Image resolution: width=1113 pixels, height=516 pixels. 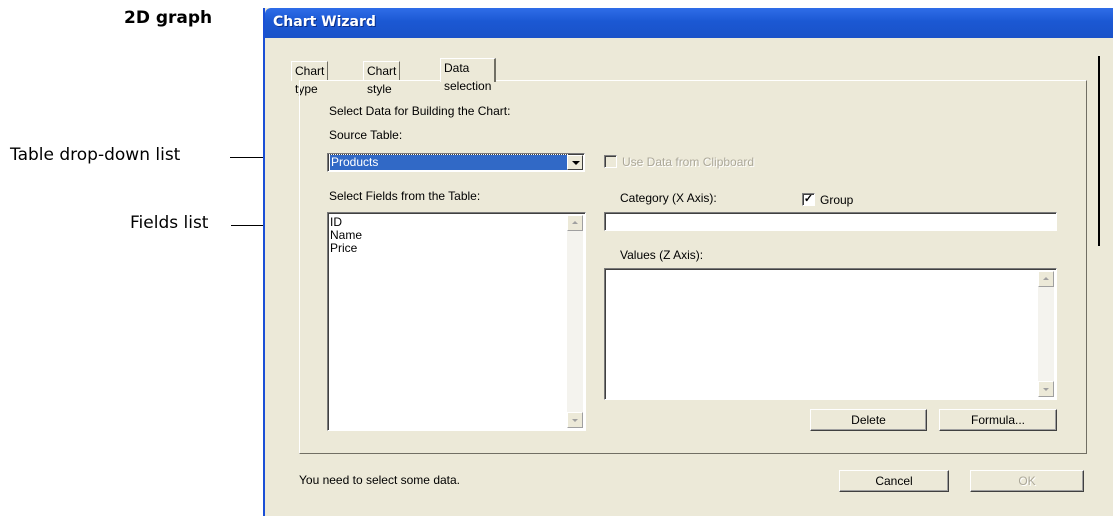 I want to click on category-field, so click(x=830, y=221).